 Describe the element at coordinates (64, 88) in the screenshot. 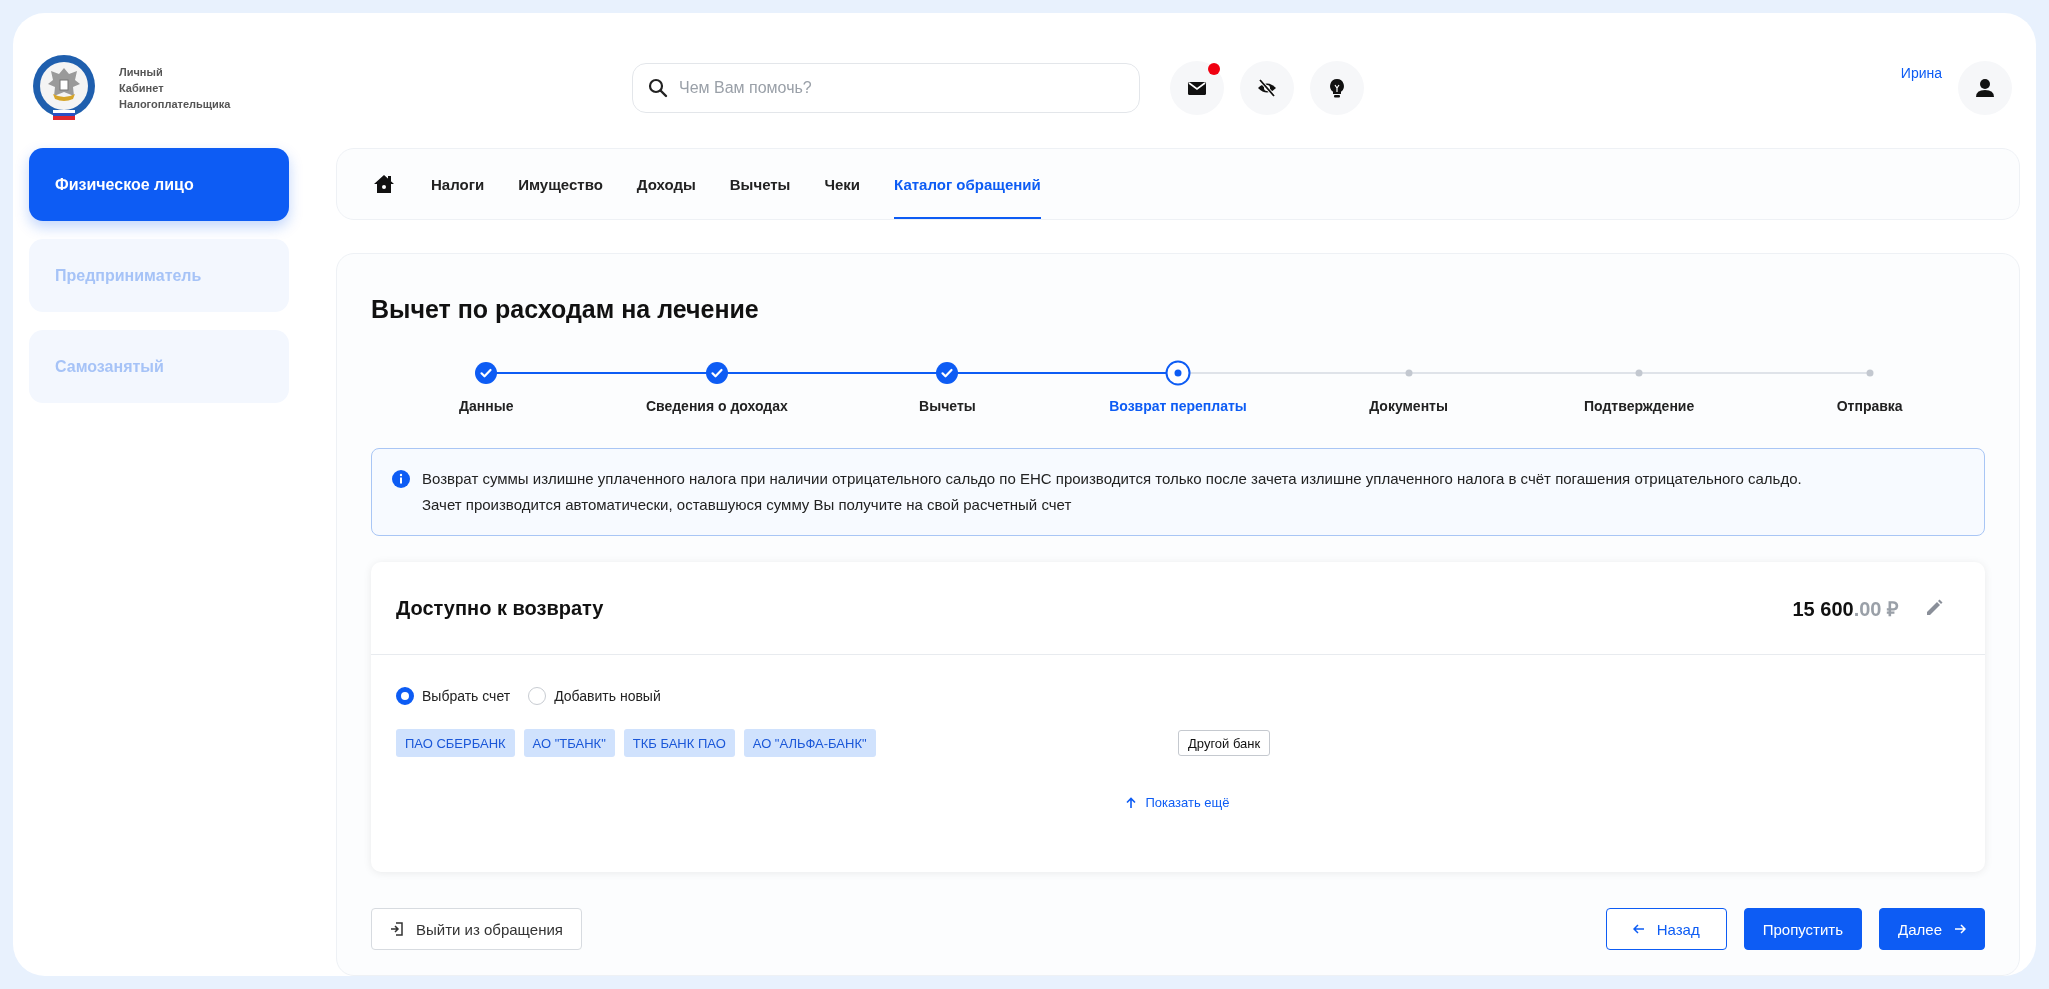

I see `emblem-icon` at that location.